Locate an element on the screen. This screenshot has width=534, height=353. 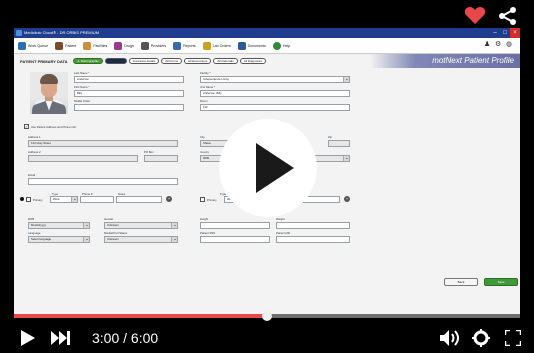
middle-initial-field is located at coordinates (129, 107).